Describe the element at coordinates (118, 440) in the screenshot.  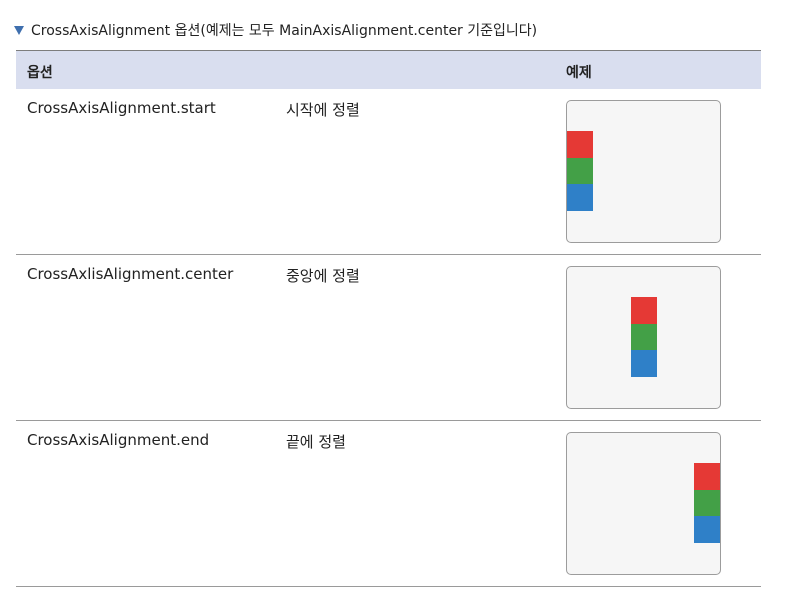
I see `option-name: CrossAxisAlignment.end` at that location.